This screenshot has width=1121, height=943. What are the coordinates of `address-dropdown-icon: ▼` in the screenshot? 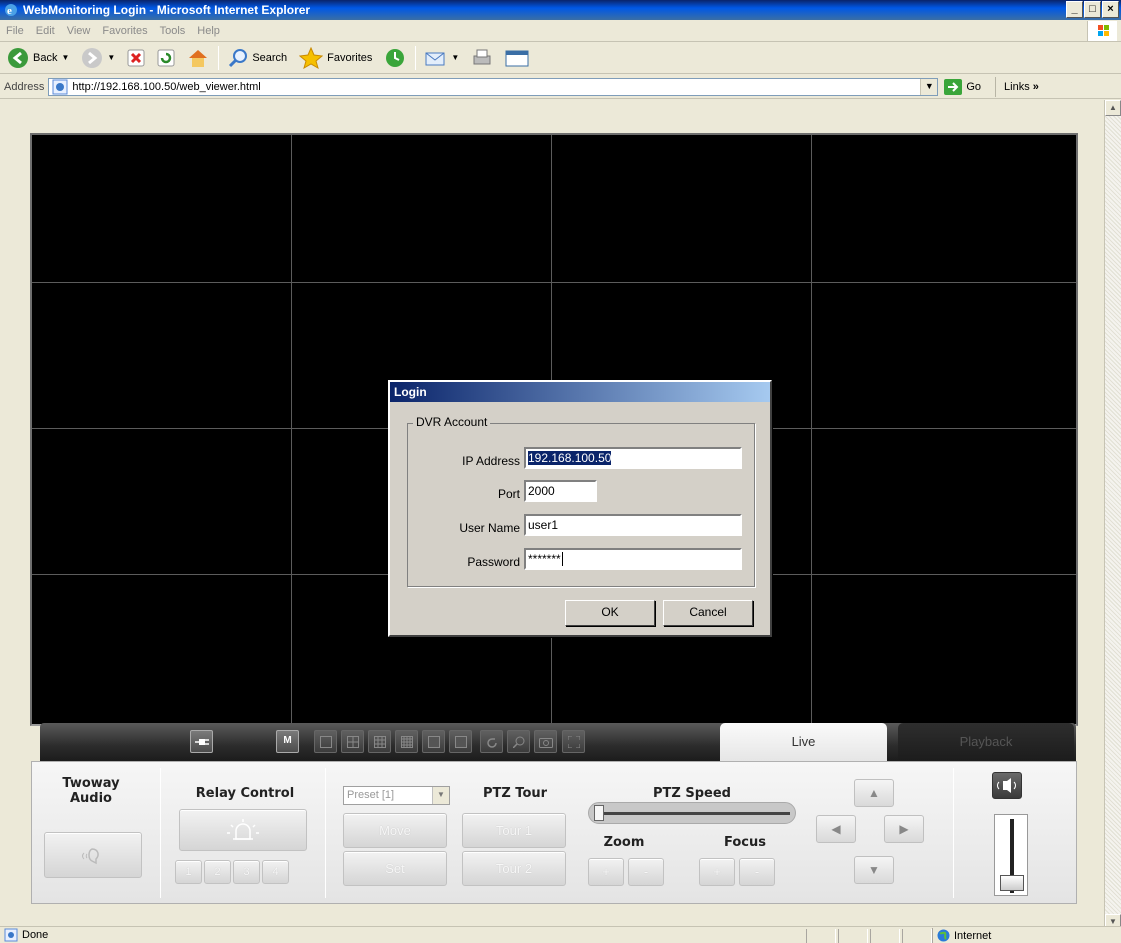 It's located at (929, 86).